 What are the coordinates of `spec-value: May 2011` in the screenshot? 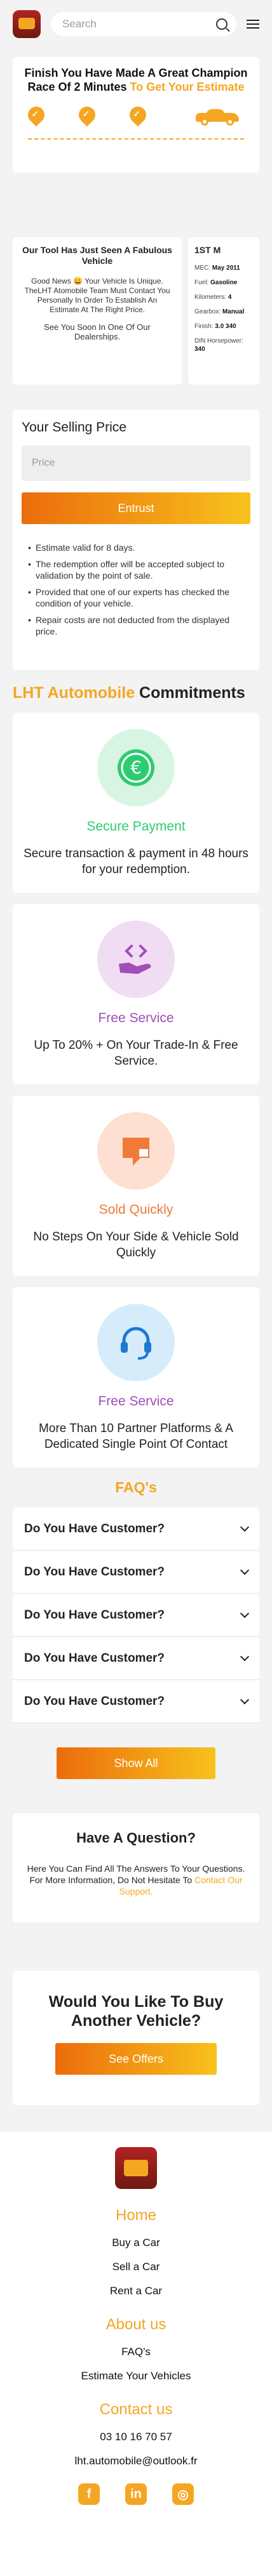 It's located at (226, 268).